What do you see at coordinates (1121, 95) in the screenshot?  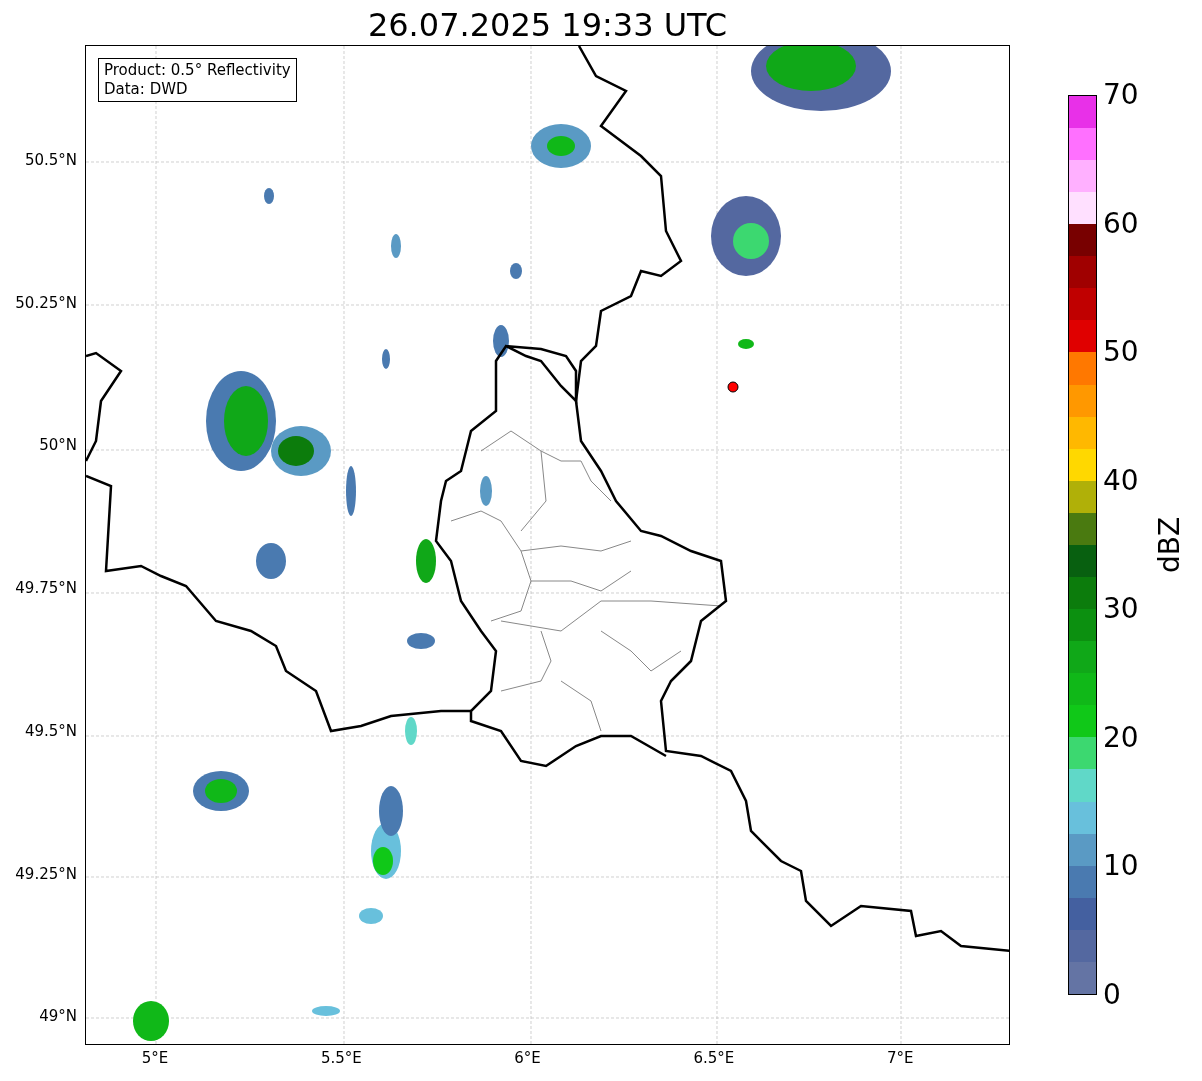 I see `colorbar-tick-label: 70` at bounding box center [1121, 95].